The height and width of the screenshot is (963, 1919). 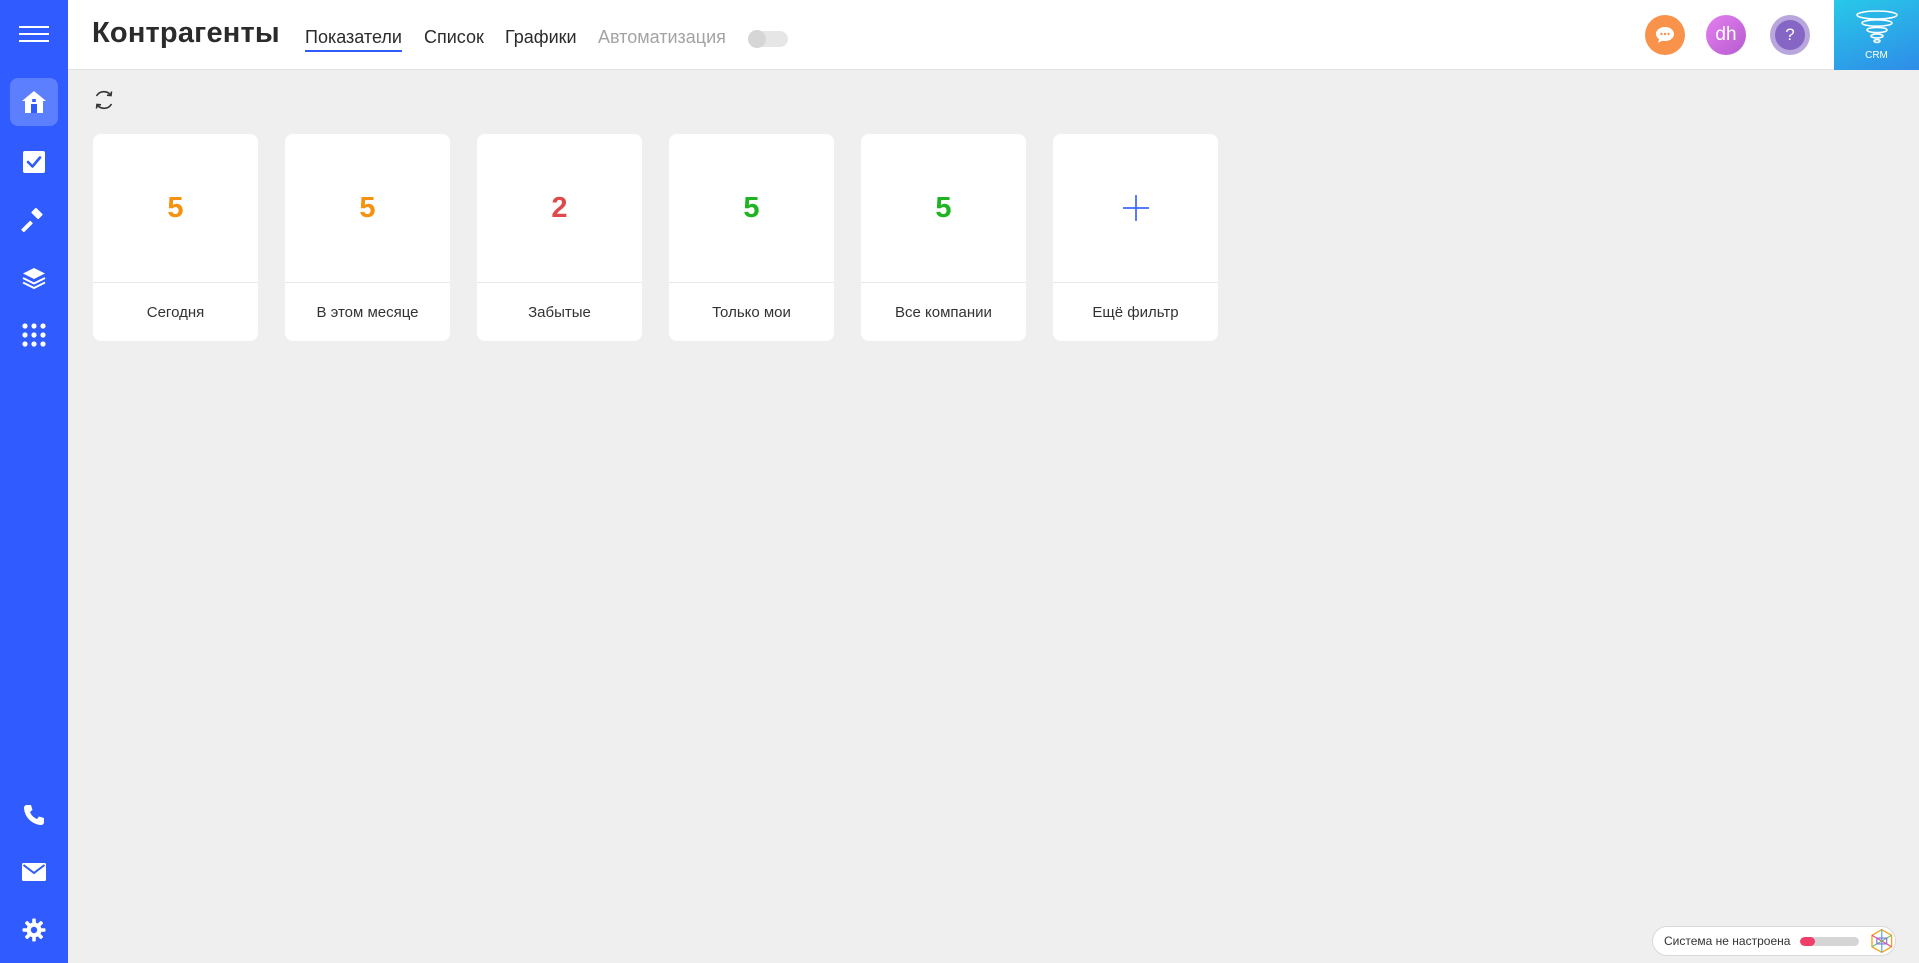 I want to click on help-button: ?, so click(x=1790, y=35).